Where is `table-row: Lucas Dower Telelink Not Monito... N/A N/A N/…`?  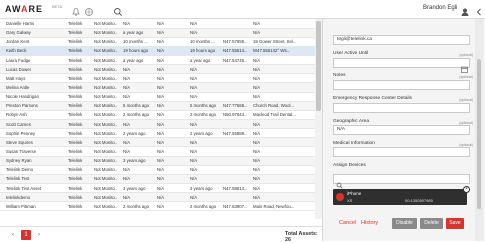 table-row: Lucas Dower Telelink Not Monito... N/A N/A N/… is located at coordinates (161, 69).